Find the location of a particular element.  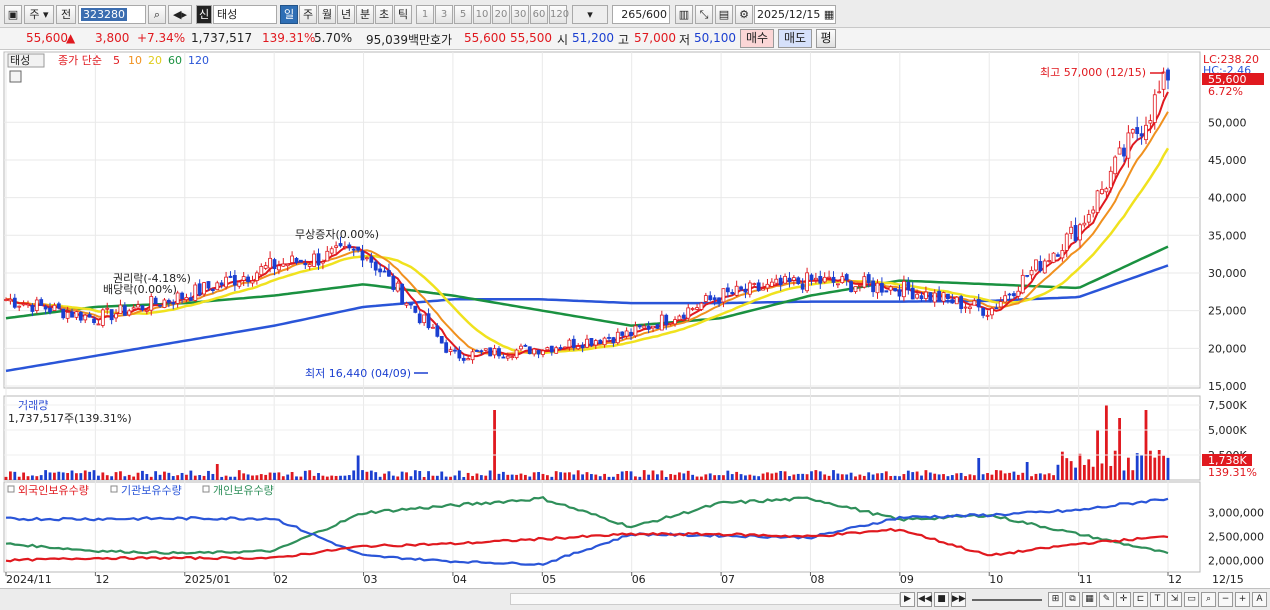

interval-tab-10: 10 is located at coordinates (482, 14).